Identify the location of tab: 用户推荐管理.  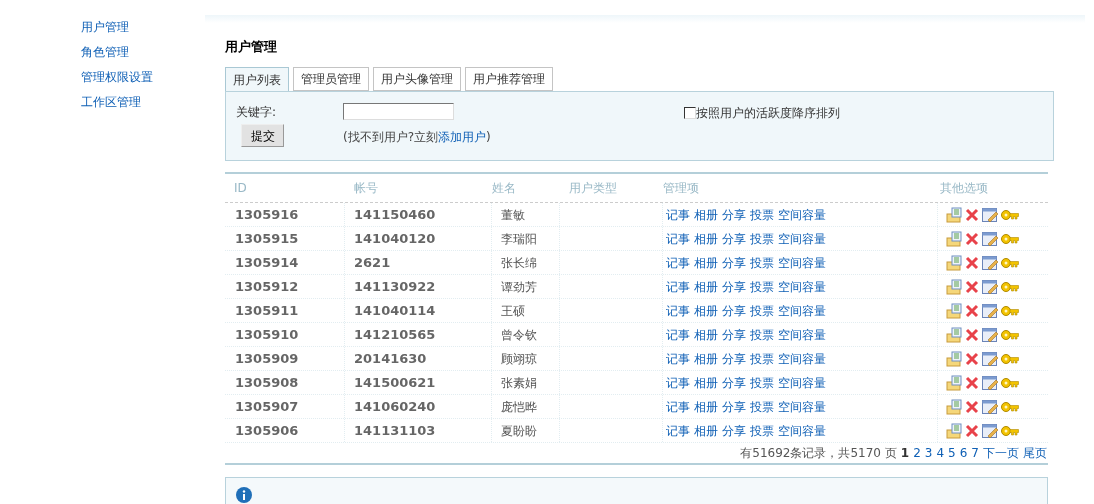
(509, 79).